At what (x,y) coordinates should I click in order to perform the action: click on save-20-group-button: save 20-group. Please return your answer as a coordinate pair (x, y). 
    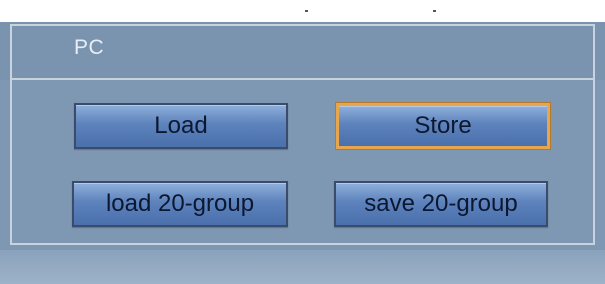
    Looking at the image, I should click on (441, 204).